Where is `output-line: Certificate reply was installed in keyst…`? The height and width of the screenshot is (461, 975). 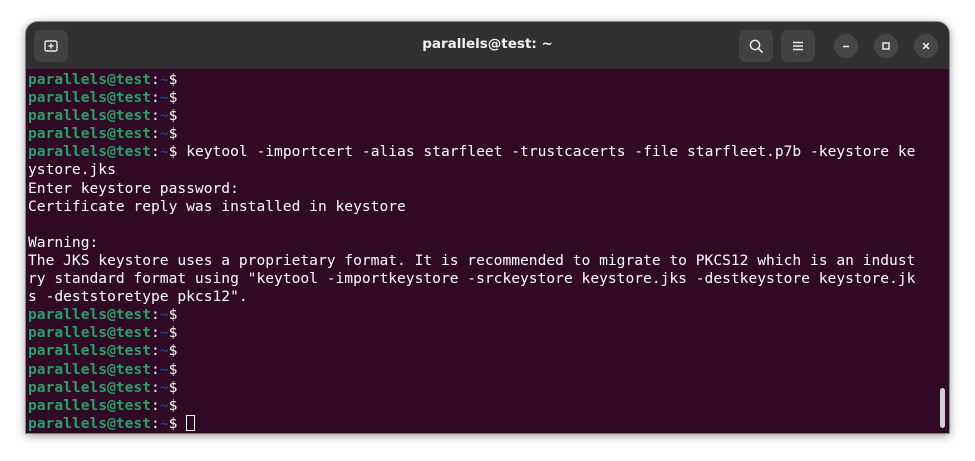
output-line: Certificate reply was installed in keyst… is located at coordinates (484, 207).